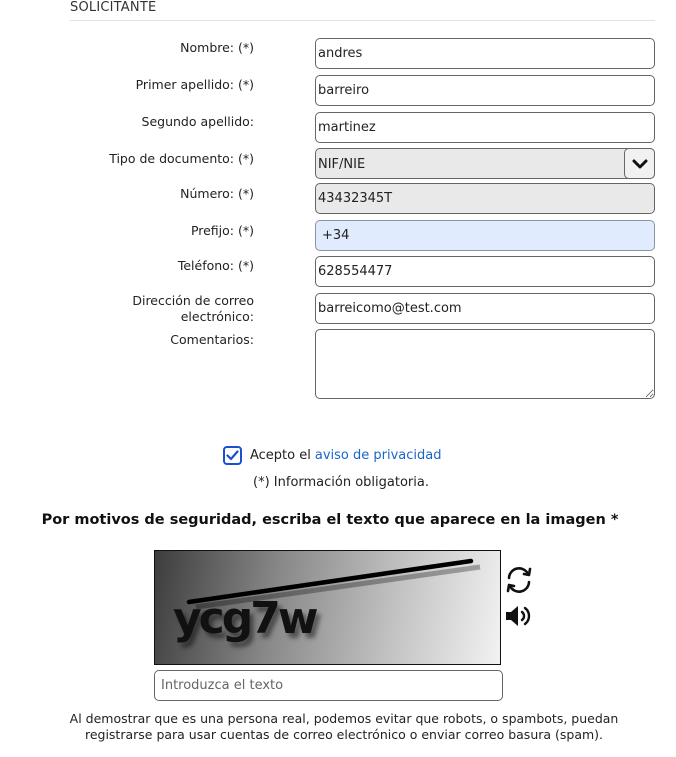  Describe the element at coordinates (193, 300) in the screenshot. I see `label-email-line1: Dirección de correo` at that location.